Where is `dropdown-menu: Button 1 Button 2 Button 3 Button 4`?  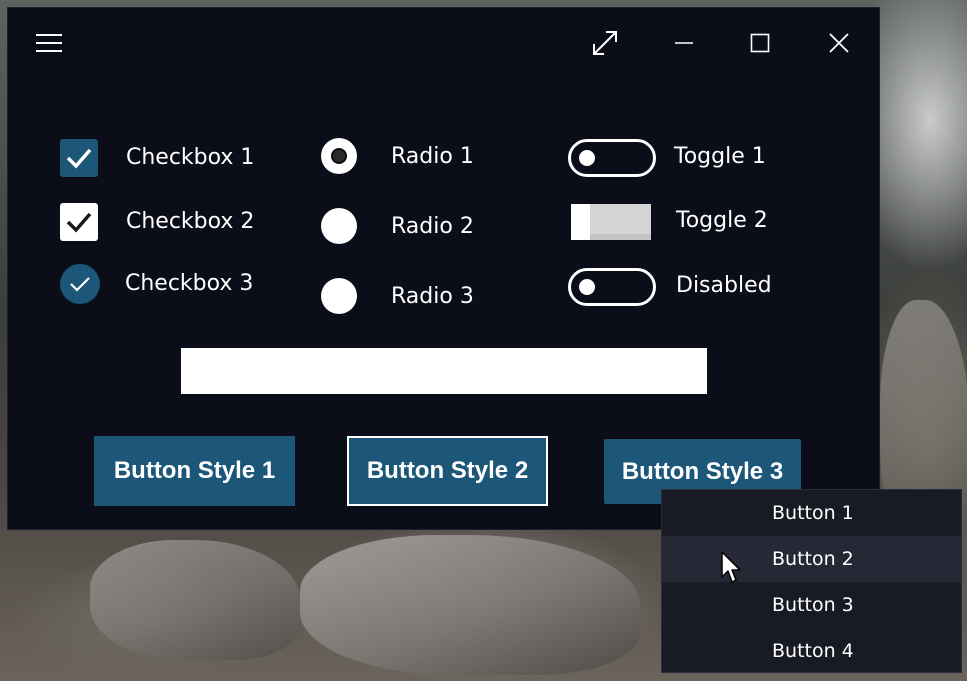 dropdown-menu: Button 1 Button 2 Button 3 Button 4 is located at coordinates (811, 581).